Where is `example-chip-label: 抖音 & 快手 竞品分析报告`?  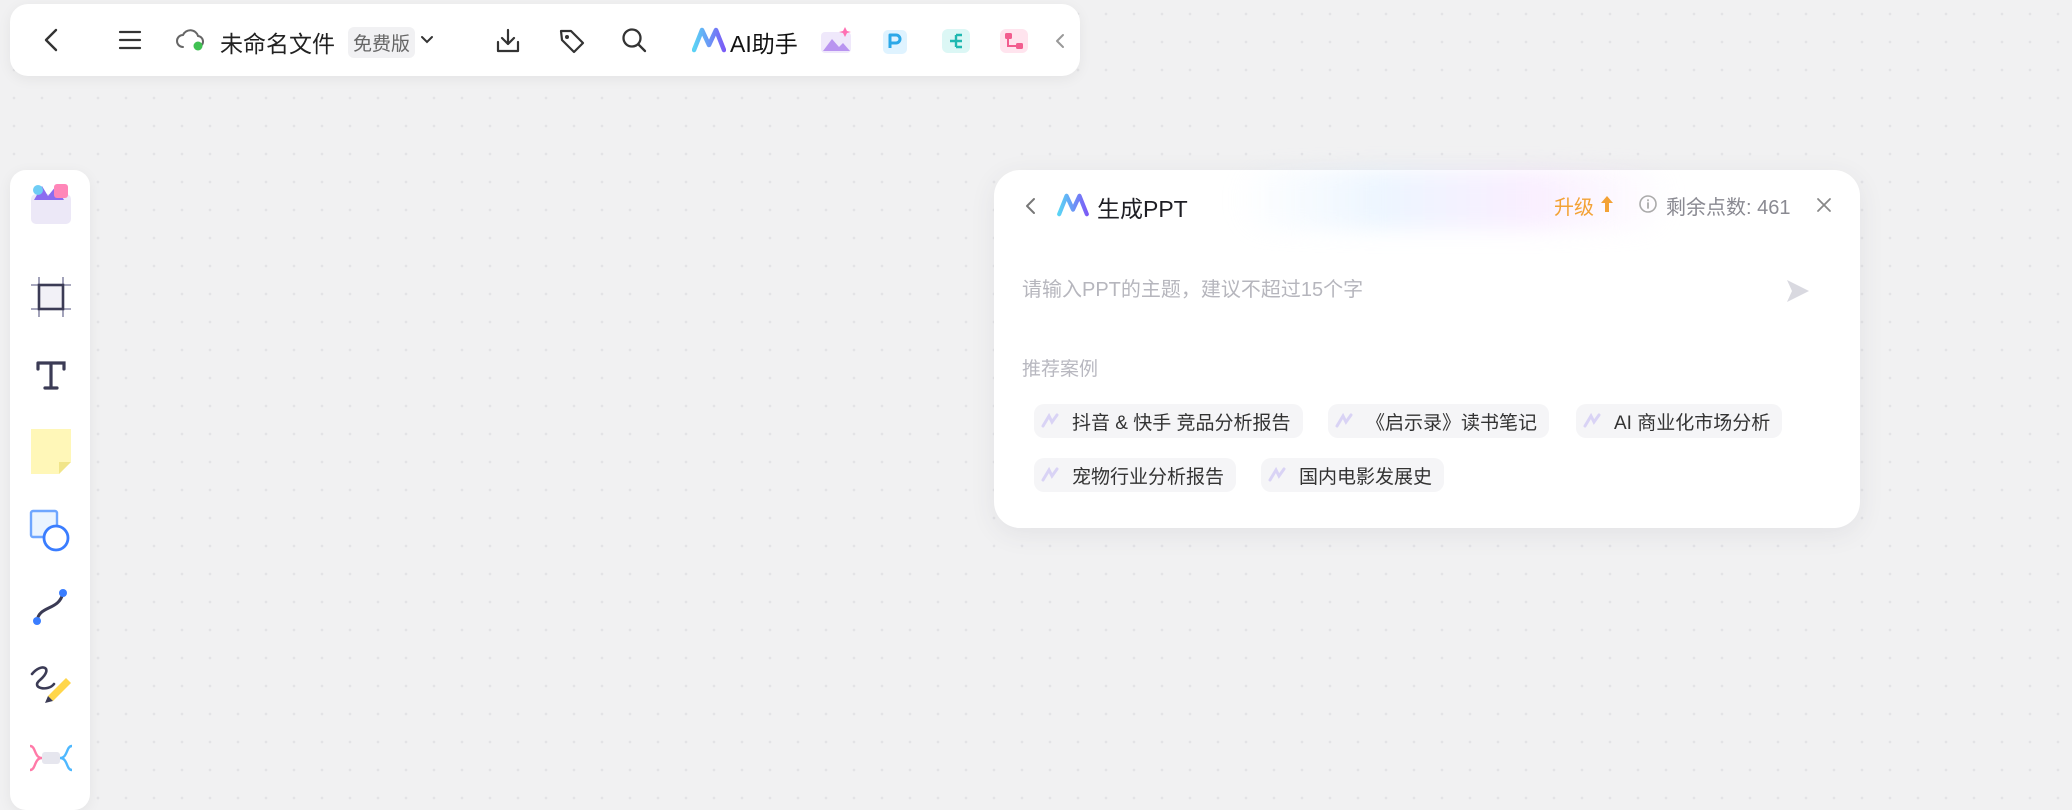 example-chip-label: 抖音 & 快手 竞品分析报告 is located at coordinates (1181, 423).